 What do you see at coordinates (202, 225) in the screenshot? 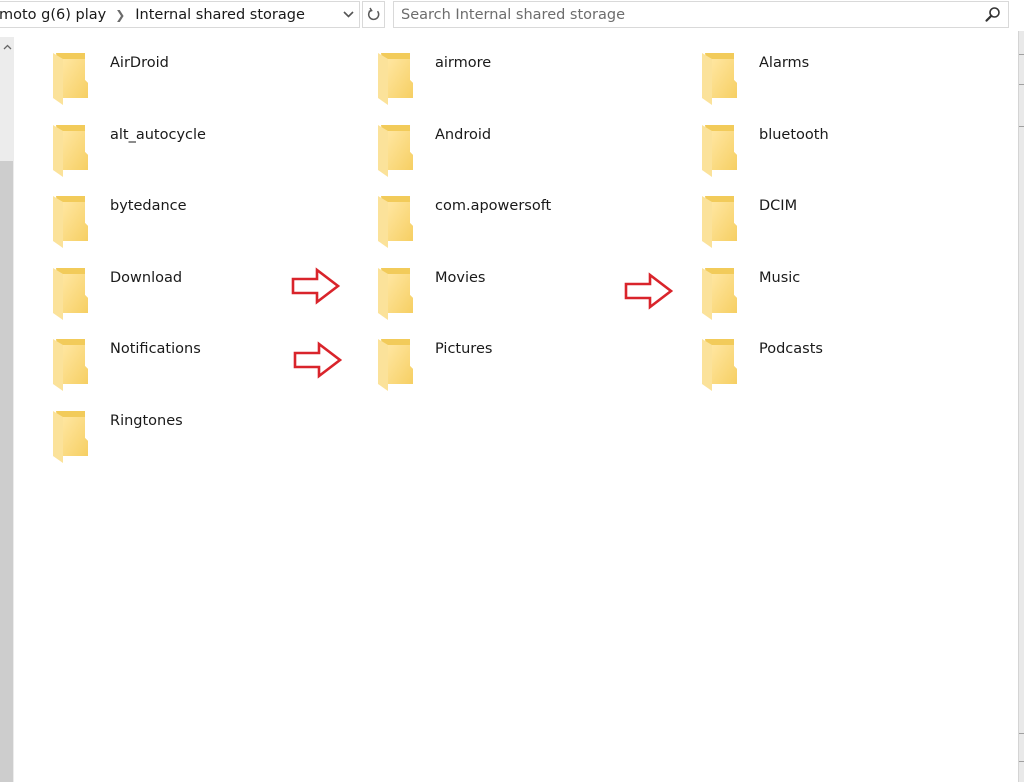
I see `folder-item-bytedance: bytedance` at bounding box center [202, 225].